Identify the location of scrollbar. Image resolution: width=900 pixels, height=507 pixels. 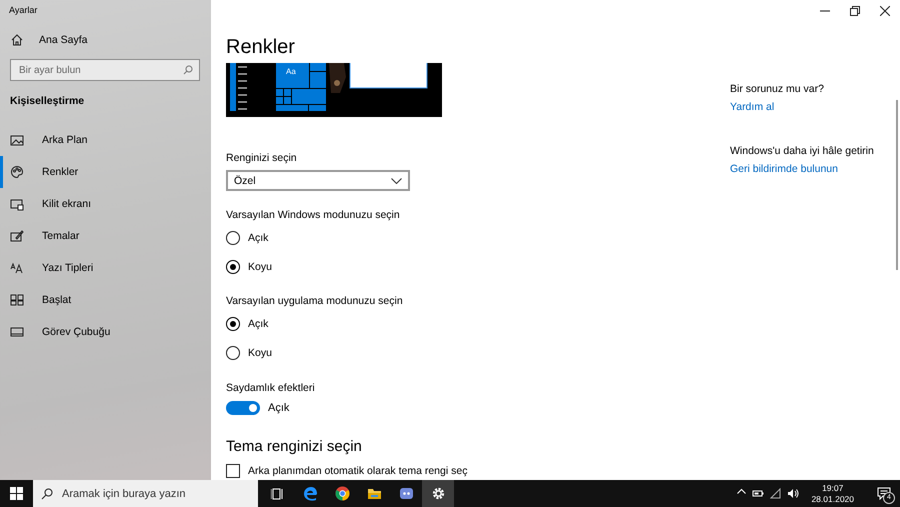
(897, 185).